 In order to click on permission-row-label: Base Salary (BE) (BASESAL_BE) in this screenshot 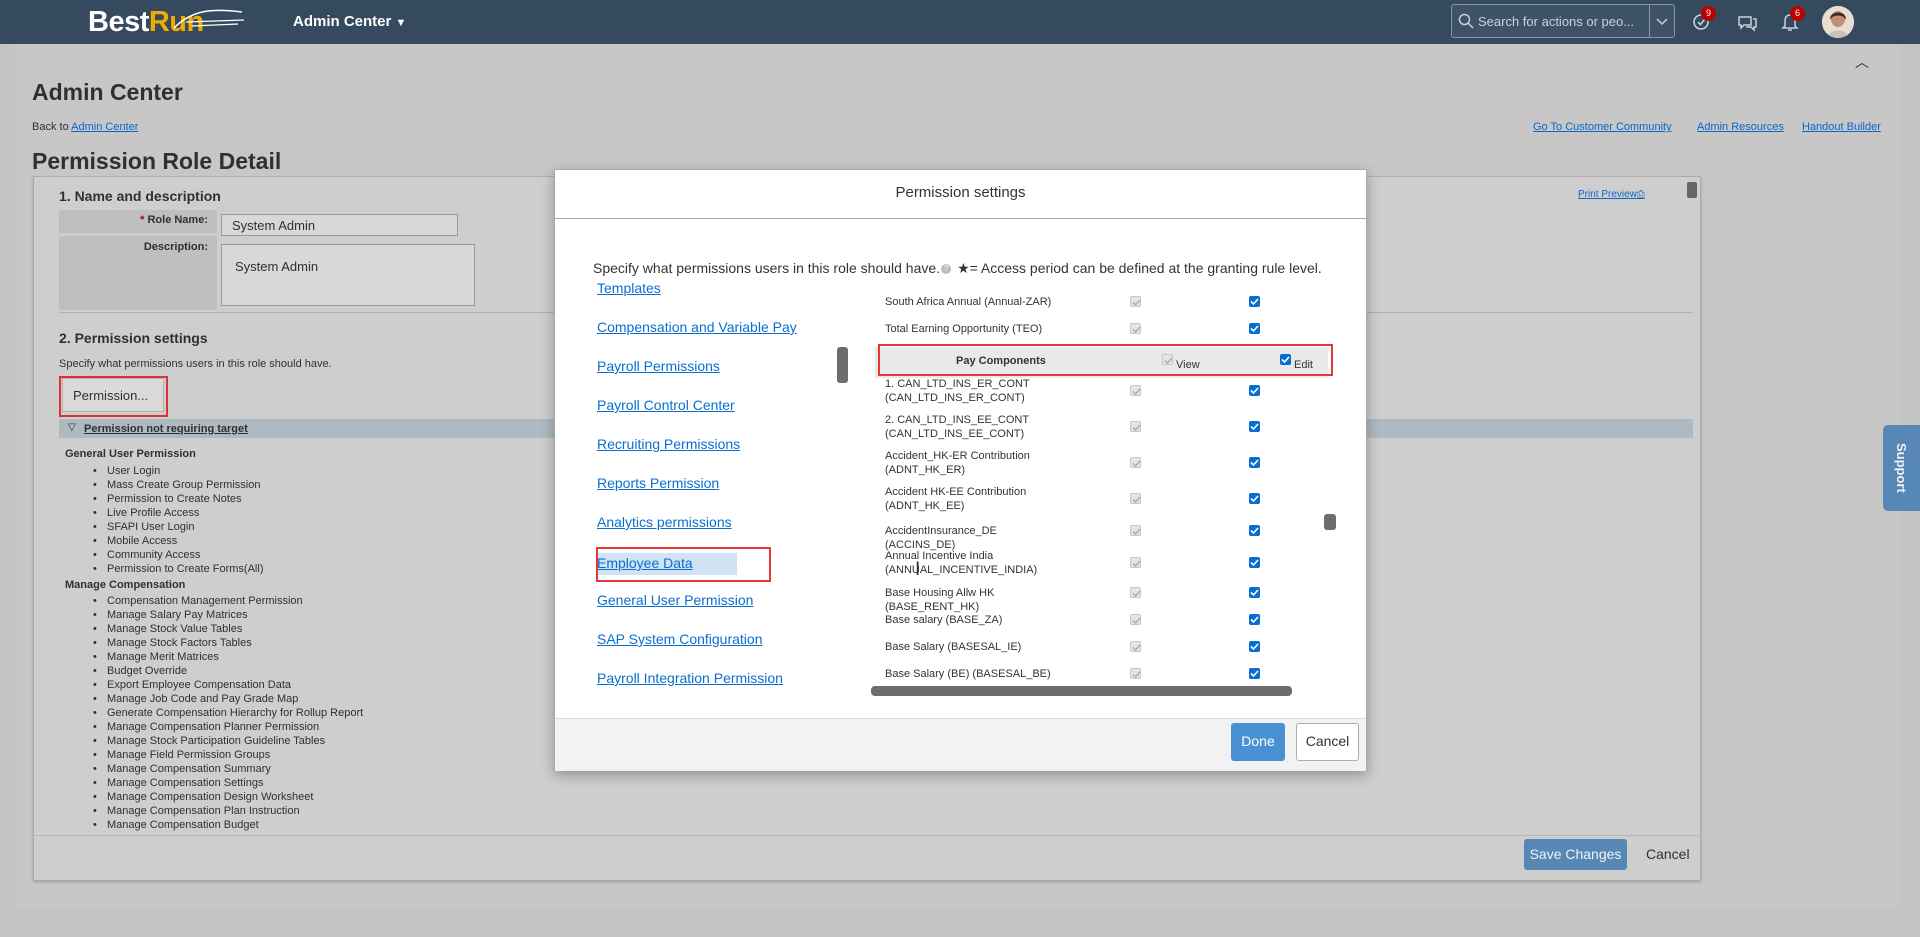, I will do `click(968, 674)`.